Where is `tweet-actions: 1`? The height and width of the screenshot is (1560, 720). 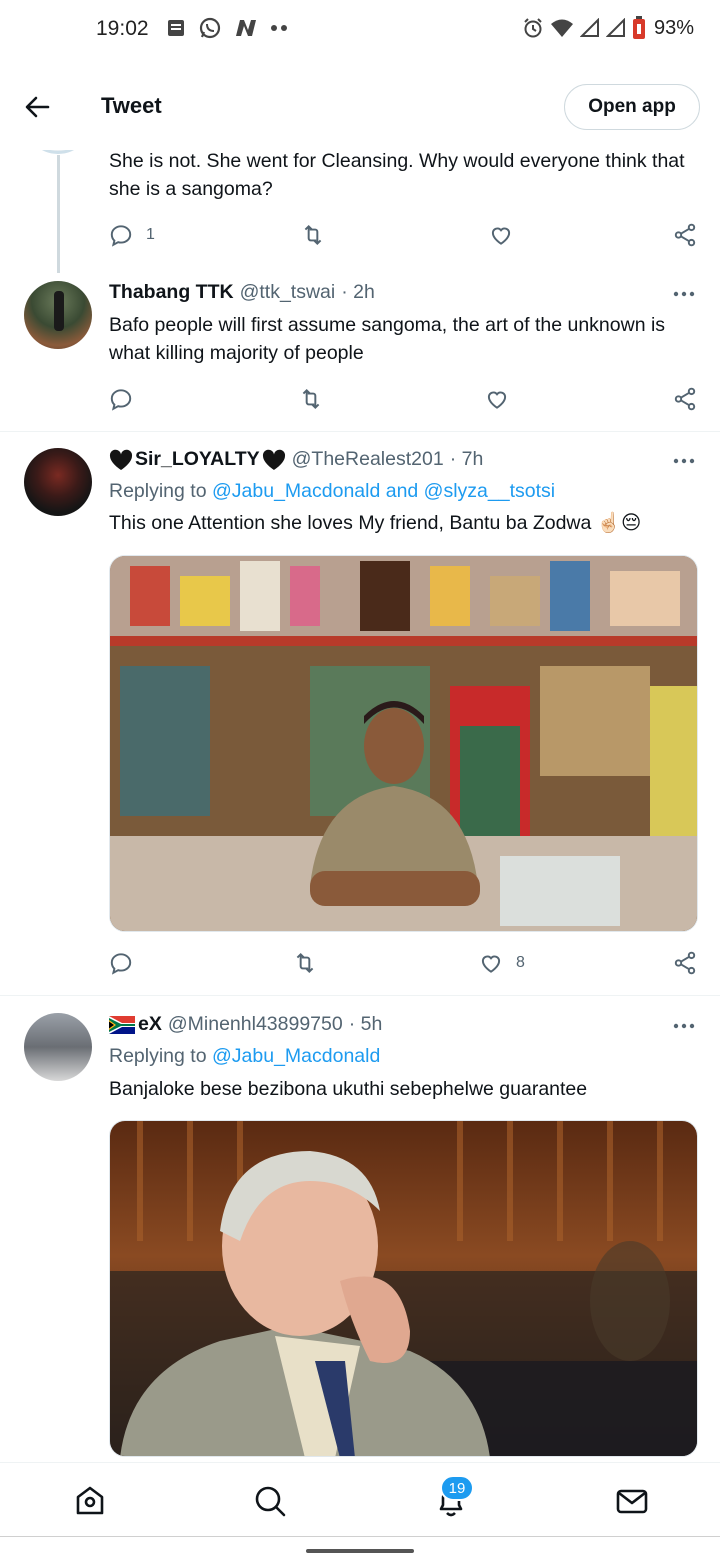 tweet-actions: 1 is located at coordinates (404, 237).